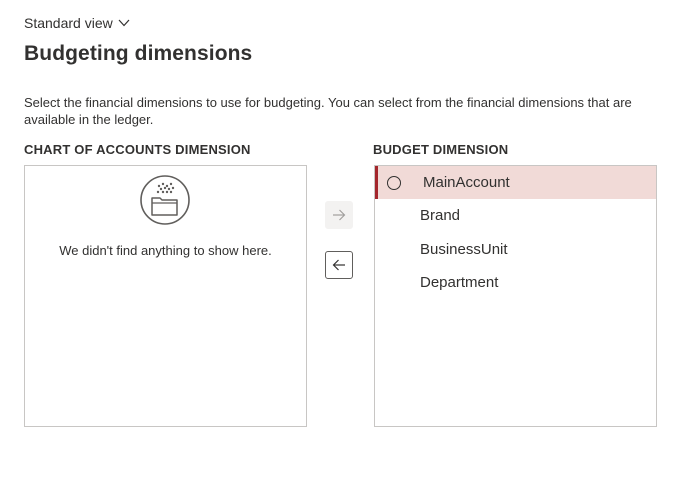  Describe the element at coordinates (459, 282) in the screenshot. I see `list-item-label: Department` at that location.